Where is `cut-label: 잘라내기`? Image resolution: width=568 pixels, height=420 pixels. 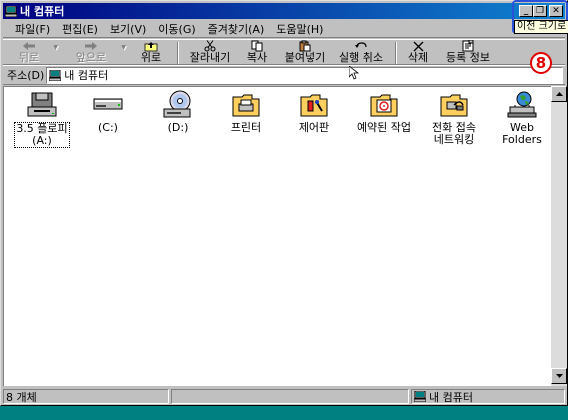
cut-label: 잘라내기 is located at coordinates (210, 57).